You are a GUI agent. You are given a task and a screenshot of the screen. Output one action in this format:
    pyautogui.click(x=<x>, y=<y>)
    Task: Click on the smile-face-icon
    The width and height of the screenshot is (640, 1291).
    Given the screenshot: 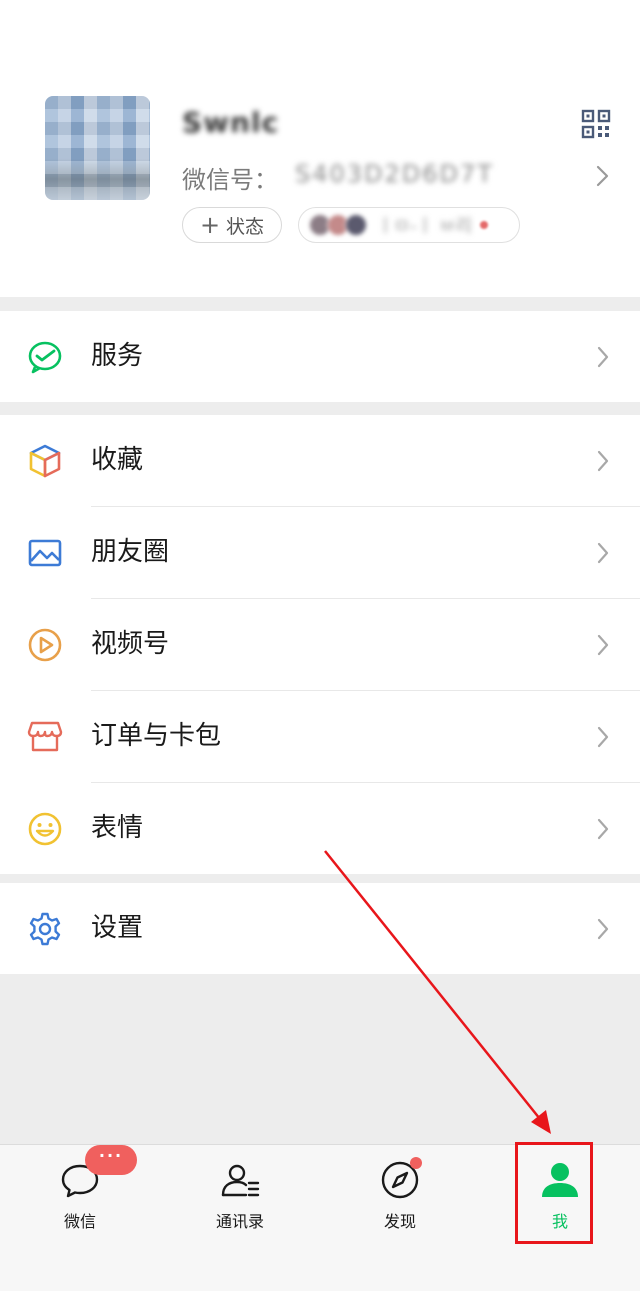 What is the action you would take?
    pyautogui.click(x=45, y=829)
    